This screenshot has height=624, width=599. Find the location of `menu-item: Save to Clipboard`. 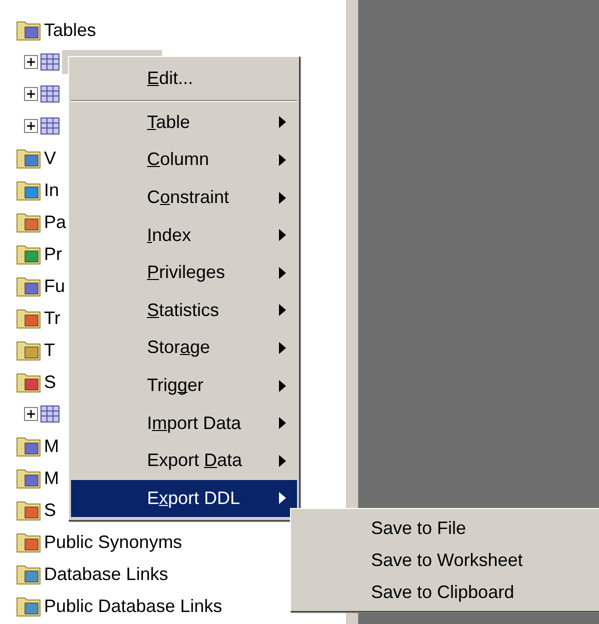

menu-item: Save to Clipboard is located at coordinates (445, 592).